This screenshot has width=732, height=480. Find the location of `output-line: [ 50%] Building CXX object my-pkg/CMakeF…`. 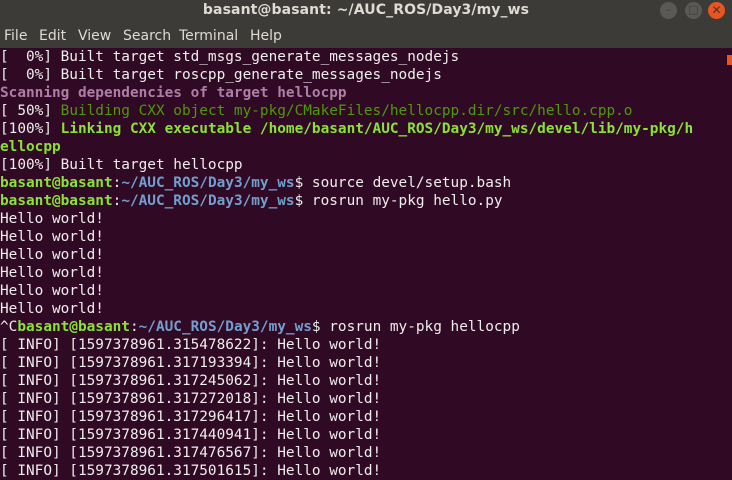

output-line: [ 50%] Building CXX object my-pkg/CMakeF… is located at coordinates (362, 111).